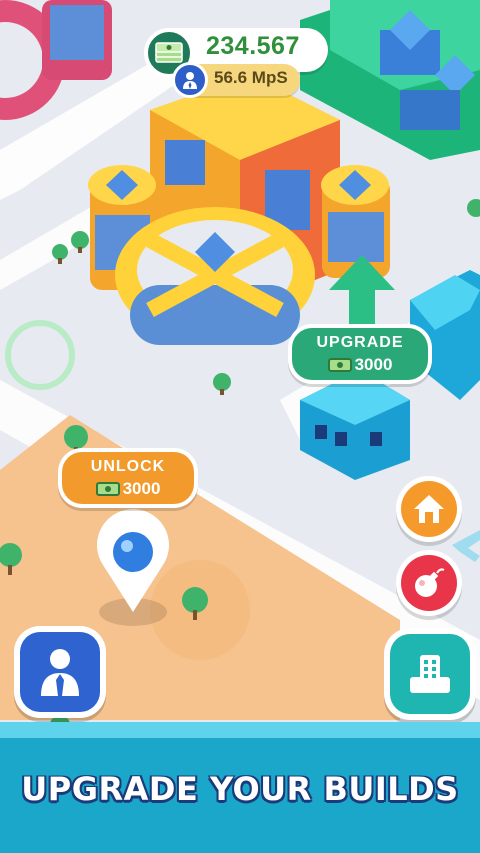  I want to click on home-icon, so click(429, 509).